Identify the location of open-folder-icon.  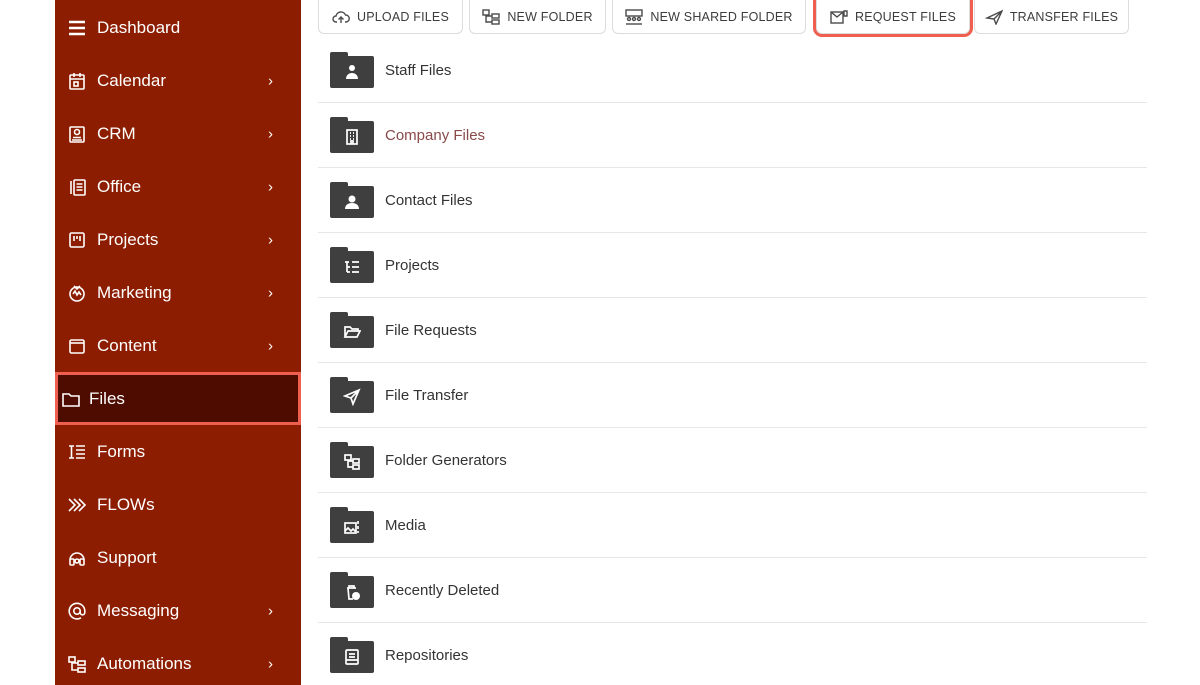
(352, 332).